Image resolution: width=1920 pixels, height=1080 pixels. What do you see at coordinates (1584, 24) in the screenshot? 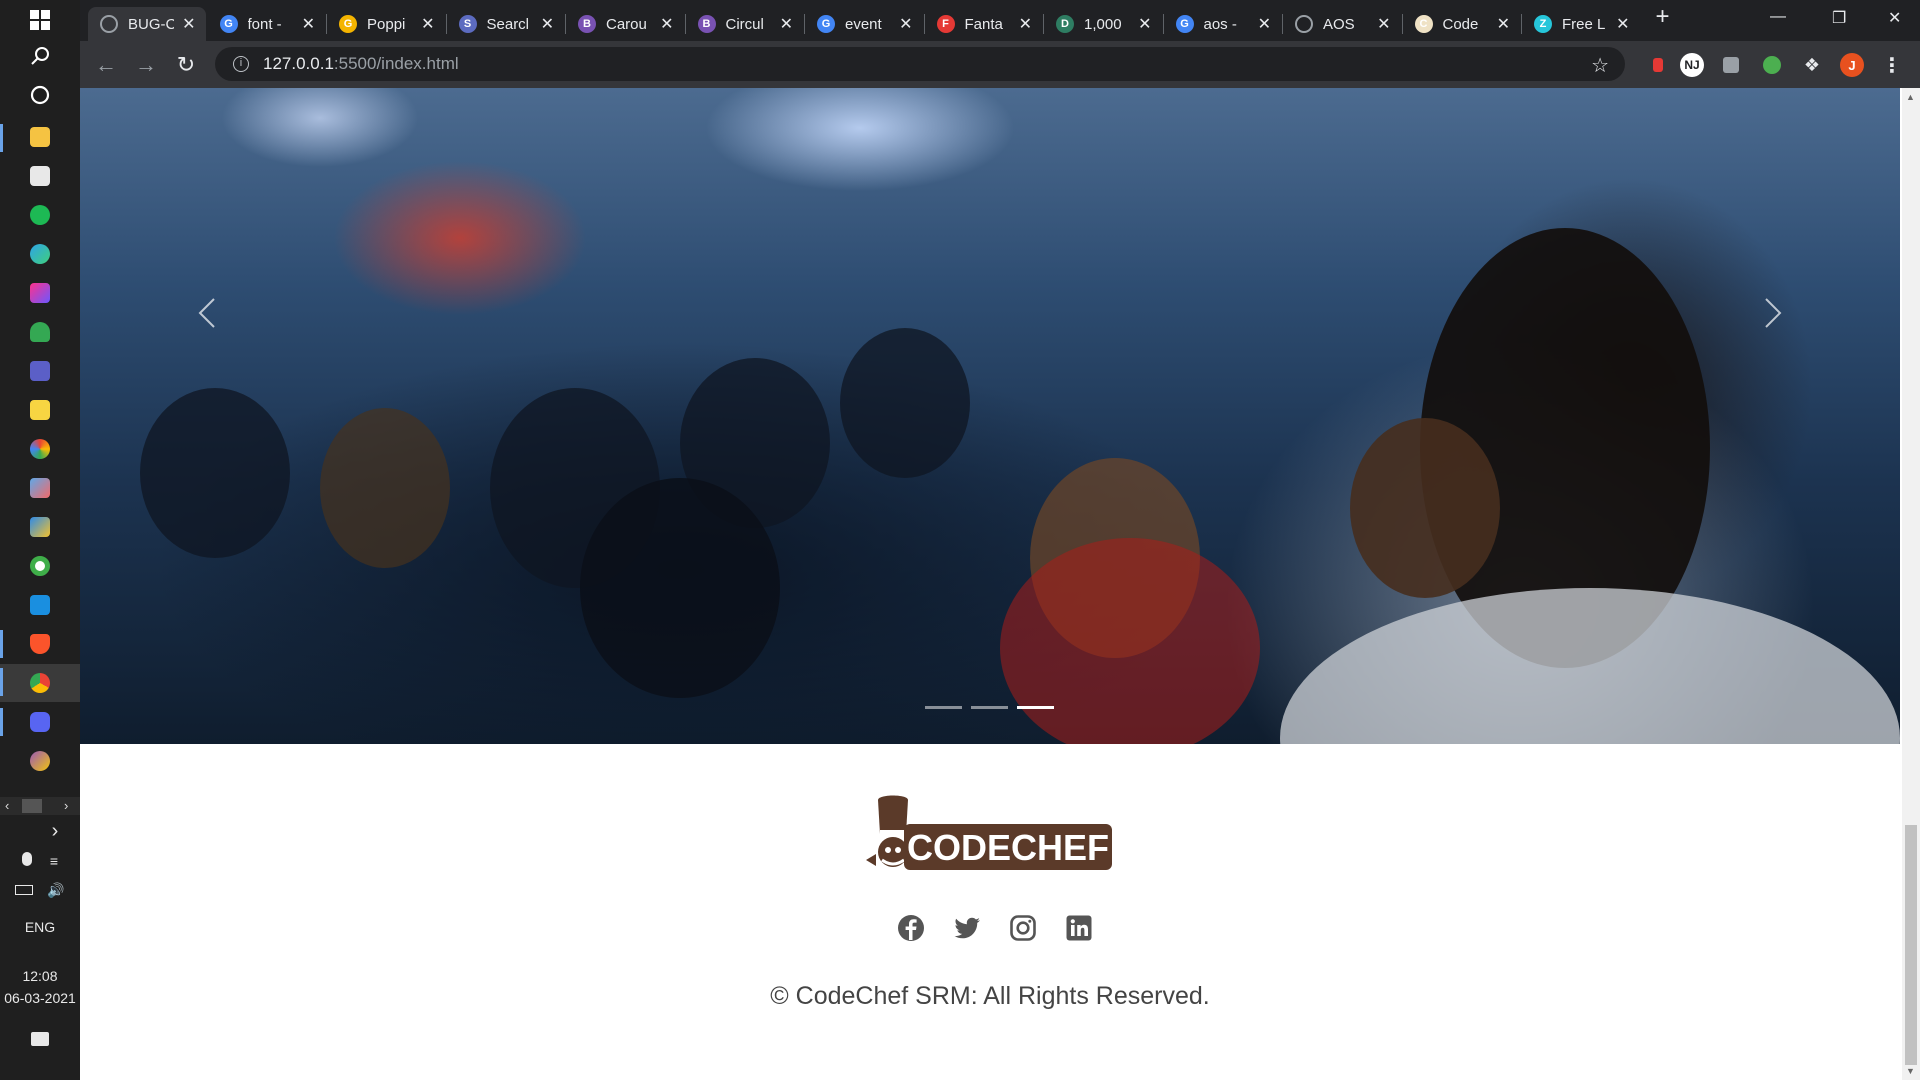
I see `tab-title: Free L` at bounding box center [1584, 24].